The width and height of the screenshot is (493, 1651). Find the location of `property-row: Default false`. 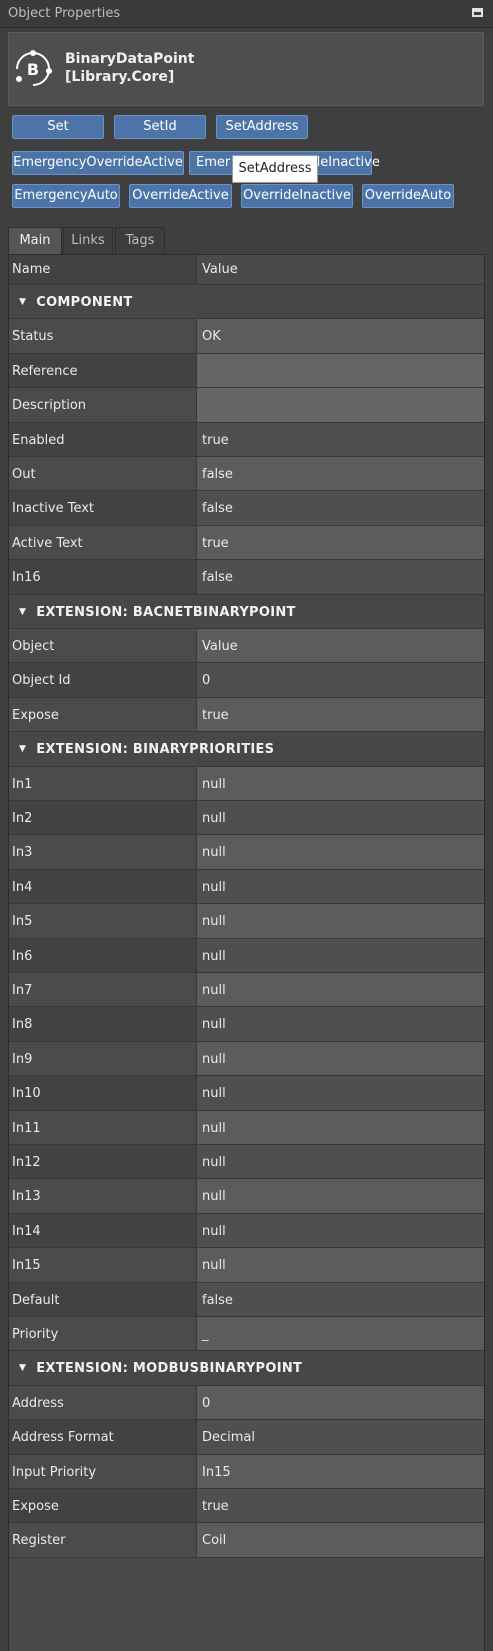

property-row: Default false is located at coordinates (246, 1299).